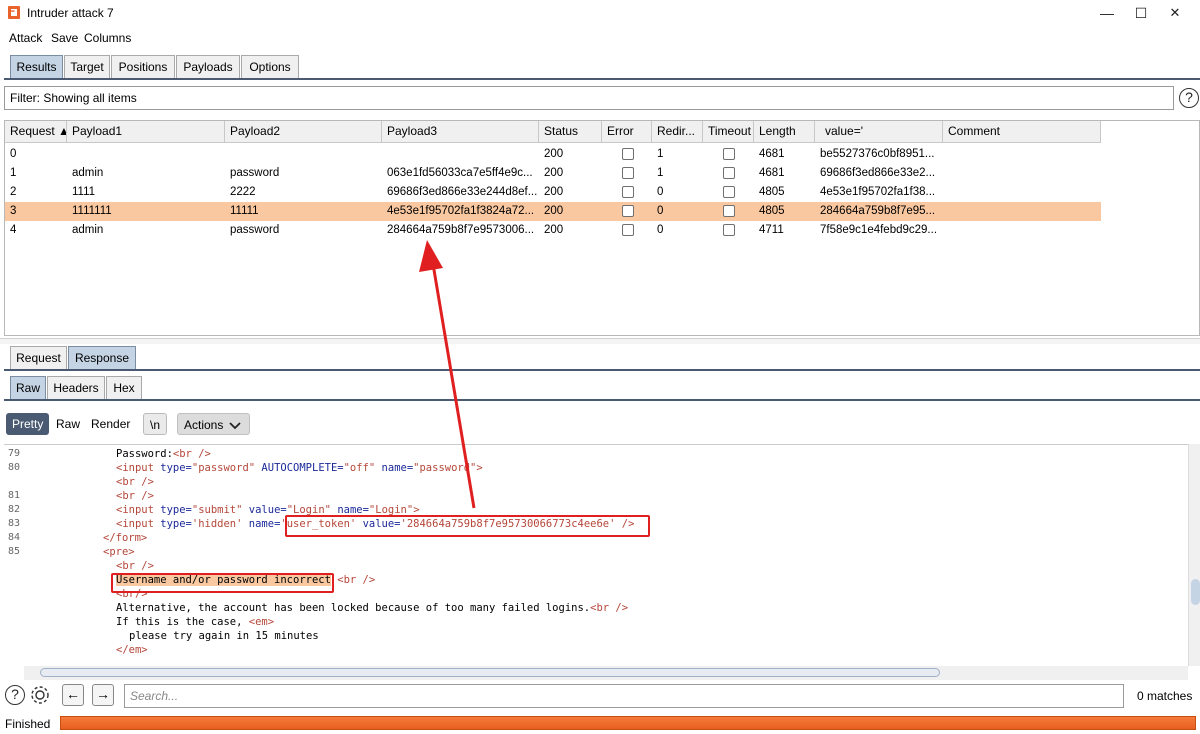 This screenshot has height=734, width=1200. I want to click on cell-payload2: password, so click(255, 173).